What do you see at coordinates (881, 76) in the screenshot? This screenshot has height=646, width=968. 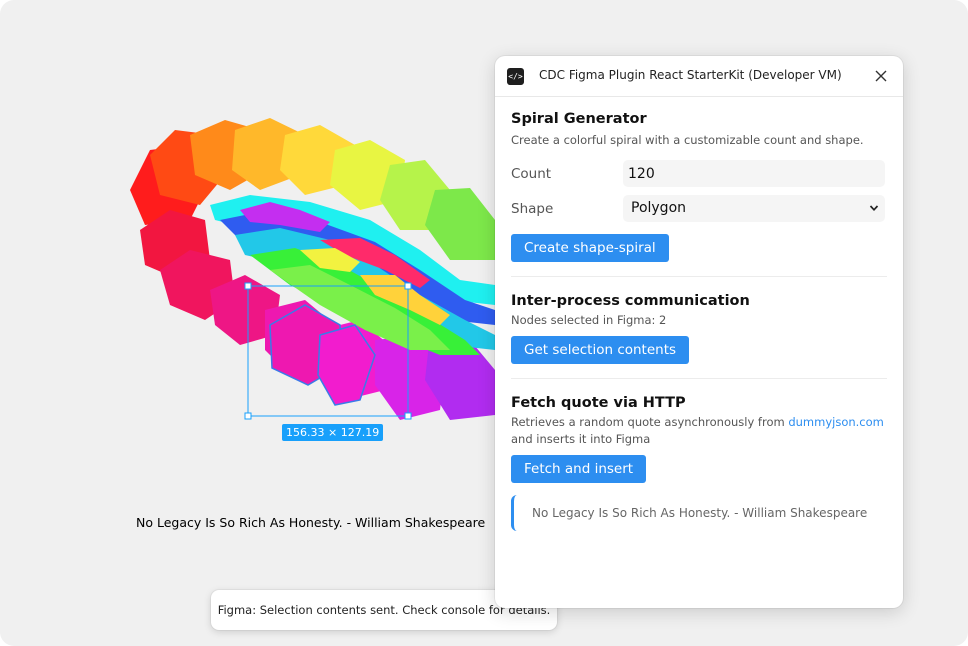 I see `close-icon` at bounding box center [881, 76].